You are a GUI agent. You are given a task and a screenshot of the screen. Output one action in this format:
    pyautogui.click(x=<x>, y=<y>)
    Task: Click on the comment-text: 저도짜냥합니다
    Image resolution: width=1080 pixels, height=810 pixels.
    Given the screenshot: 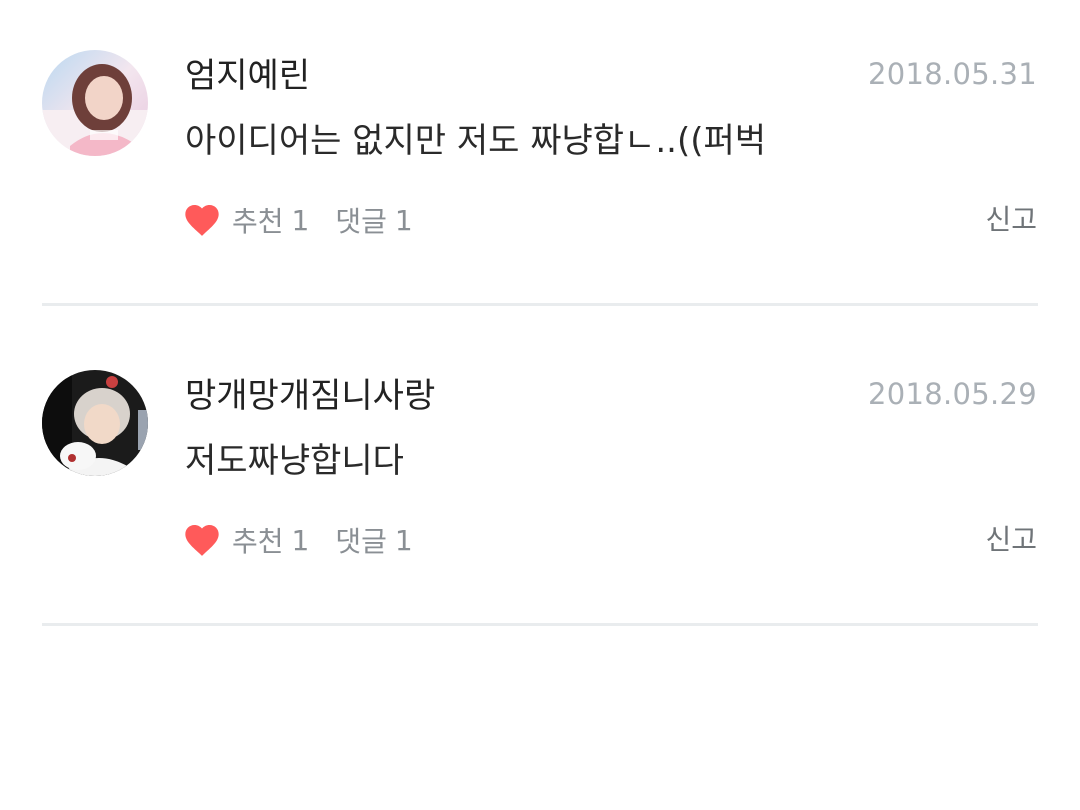 What is the action you would take?
    pyautogui.click(x=294, y=461)
    